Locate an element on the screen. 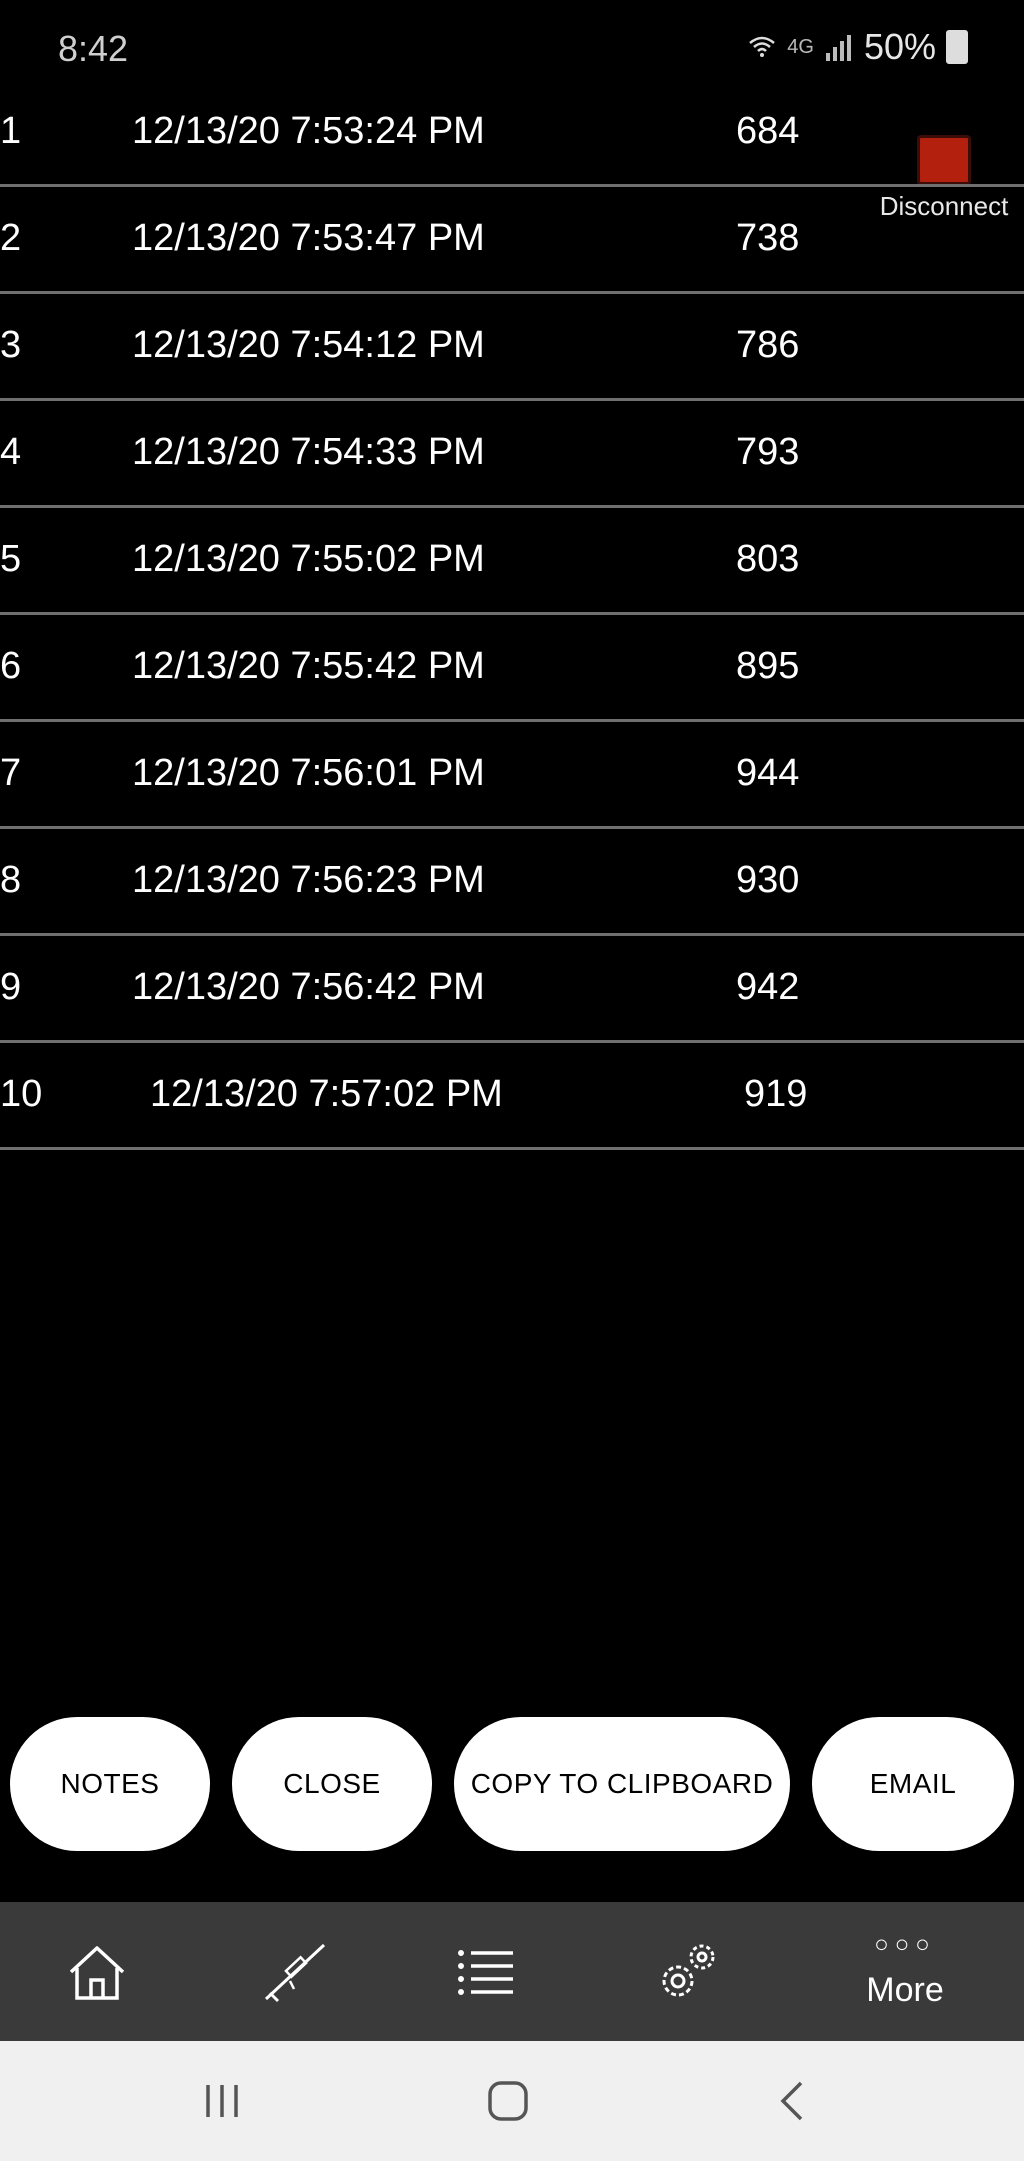  tab-settings is located at coordinates (687, 1971).